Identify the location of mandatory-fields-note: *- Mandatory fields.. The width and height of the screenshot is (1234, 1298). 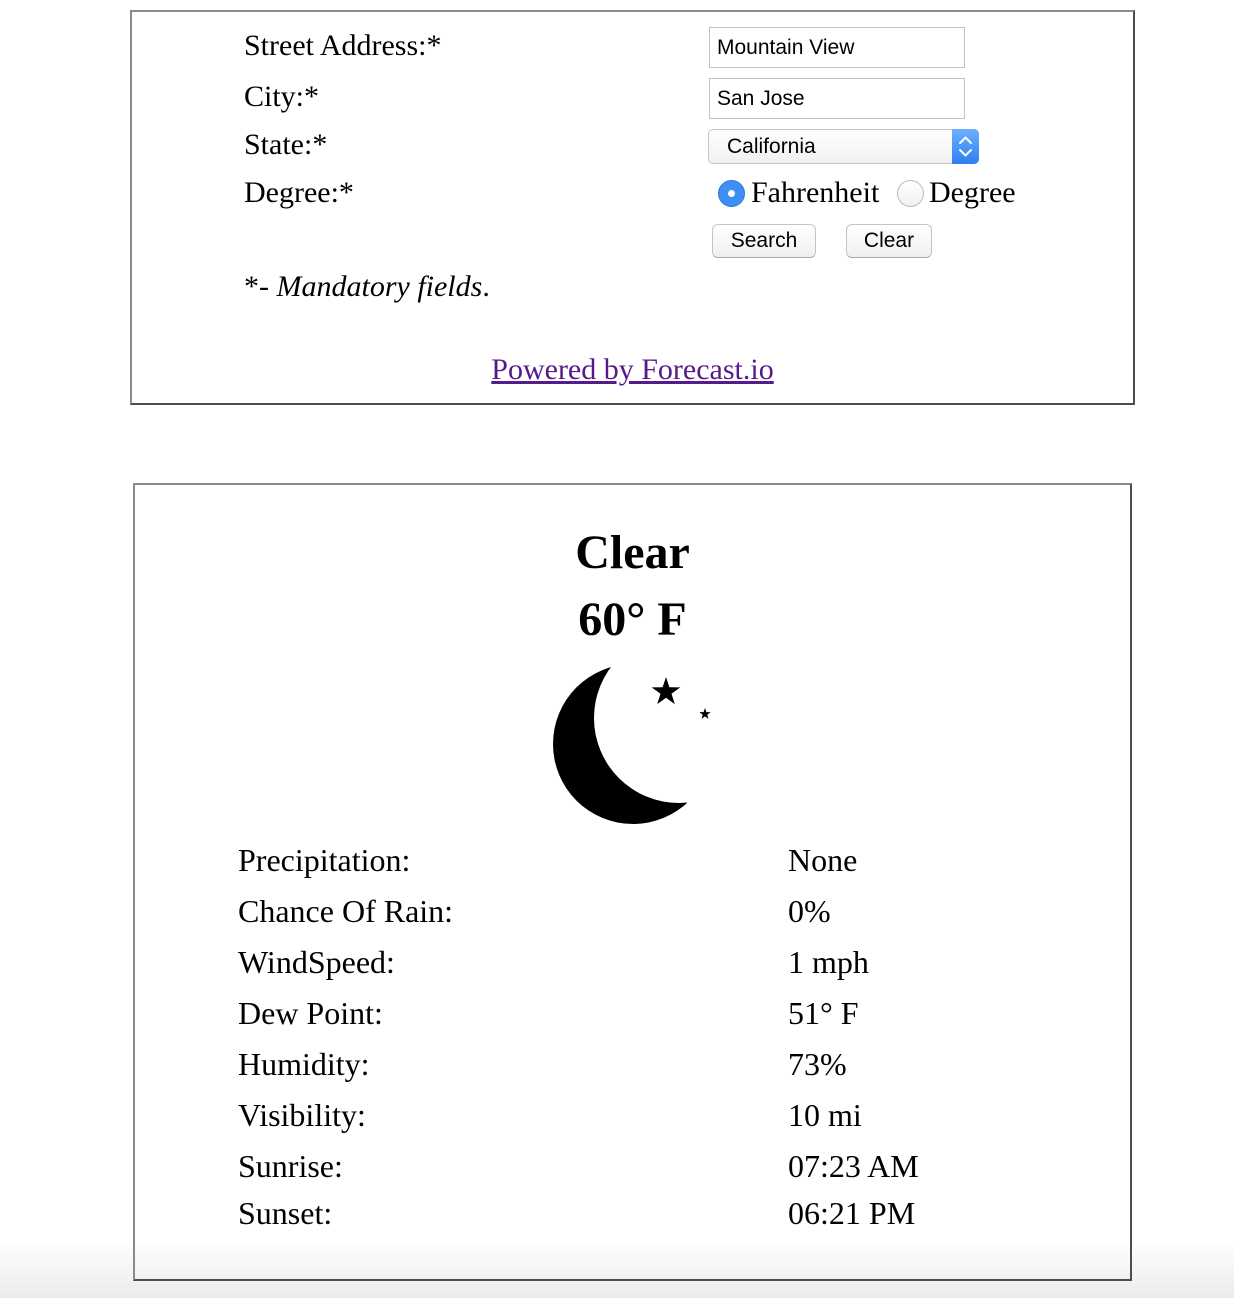
(367, 287).